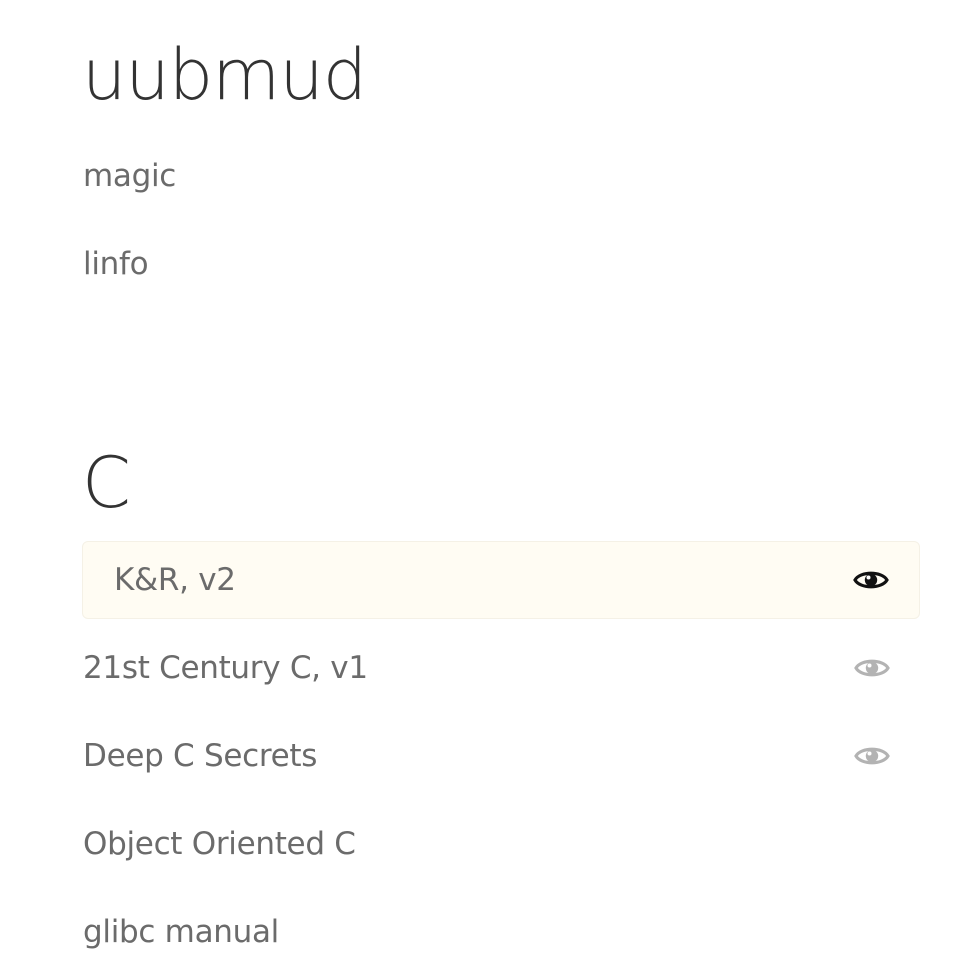 This screenshot has height=974, width=976. Describe the element at coordinates (501, 264) in the screenshot. I see `list-item-linfo: linfo` at that location.